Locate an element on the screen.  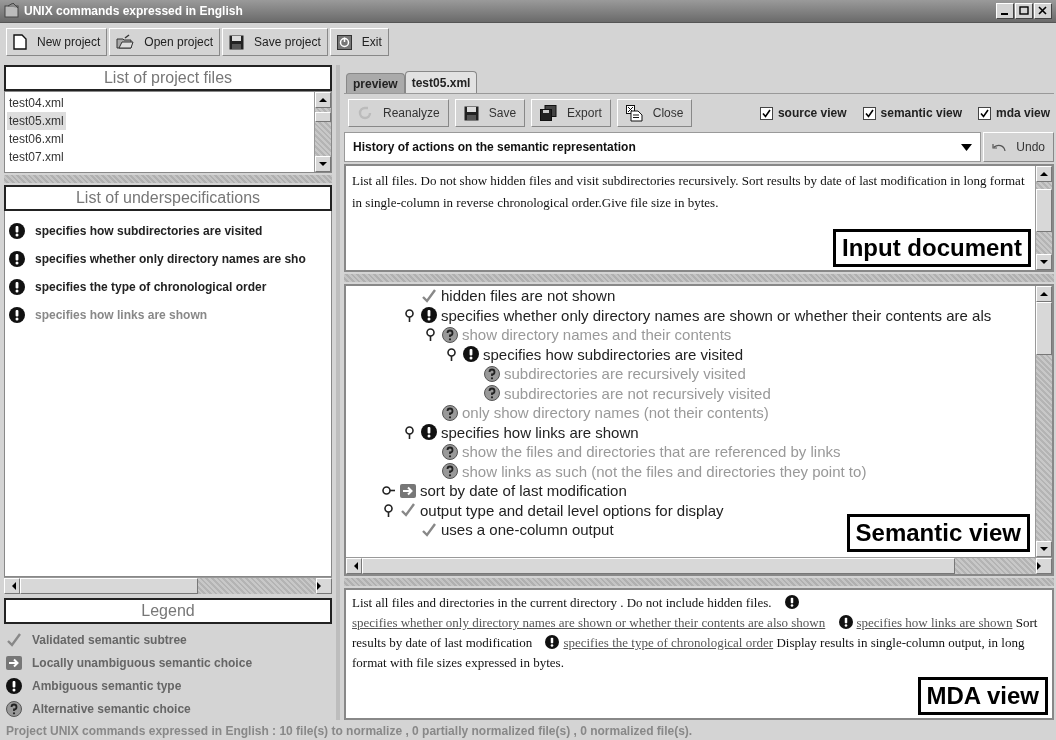
underspecification-link: specifies how links are shown is located at coordinates (934, 622).